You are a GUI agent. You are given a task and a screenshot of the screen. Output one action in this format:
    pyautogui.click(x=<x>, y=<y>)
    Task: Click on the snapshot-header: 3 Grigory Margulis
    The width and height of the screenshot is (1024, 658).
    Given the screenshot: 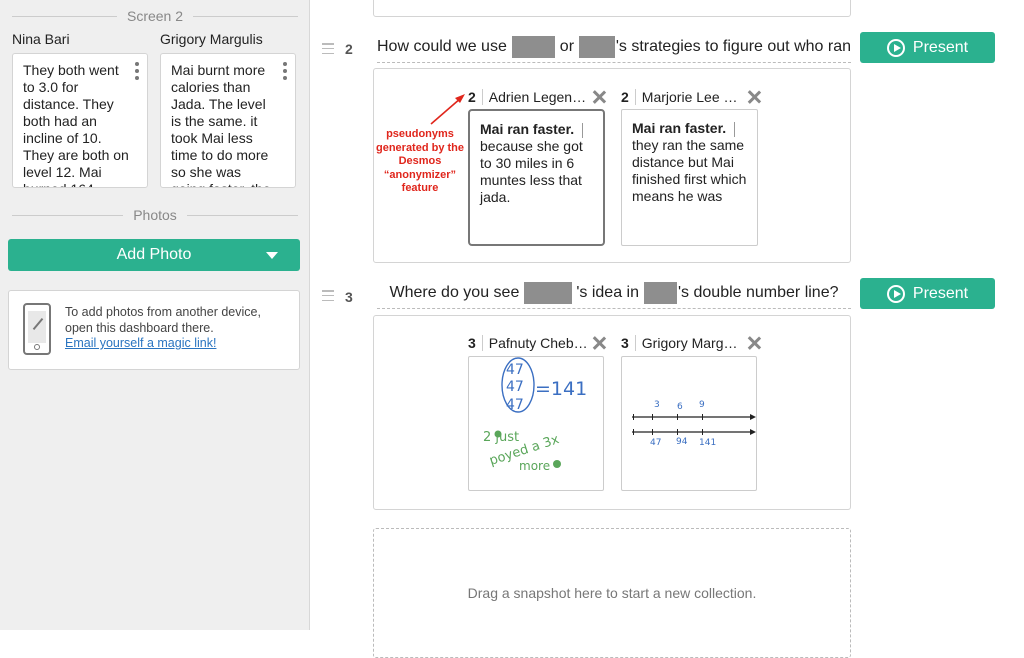 What is the action you would take?
    pyautogui.click(x=691, y=343)
    